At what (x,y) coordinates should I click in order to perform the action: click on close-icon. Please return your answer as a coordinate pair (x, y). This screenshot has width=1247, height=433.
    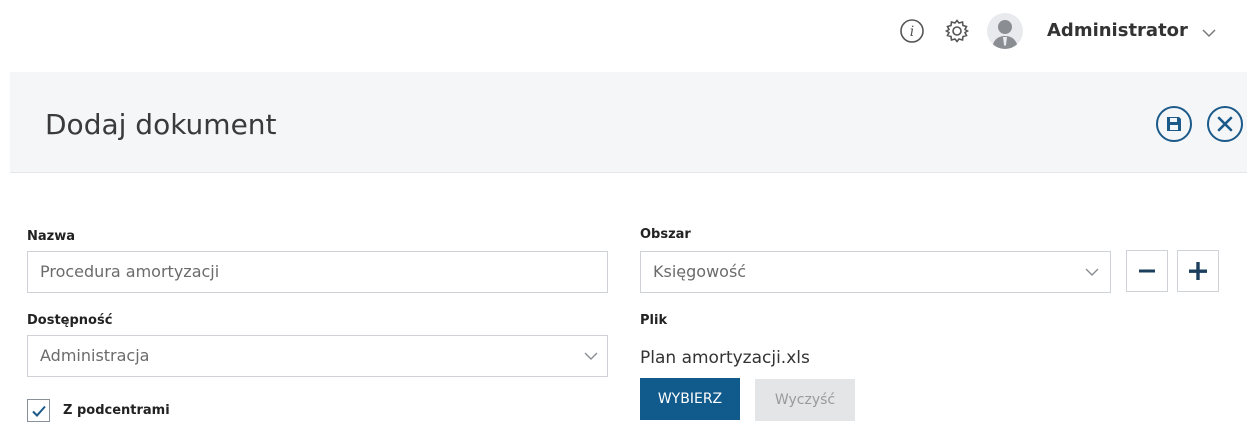
    Looking at the image, I should click on (1225, 124).